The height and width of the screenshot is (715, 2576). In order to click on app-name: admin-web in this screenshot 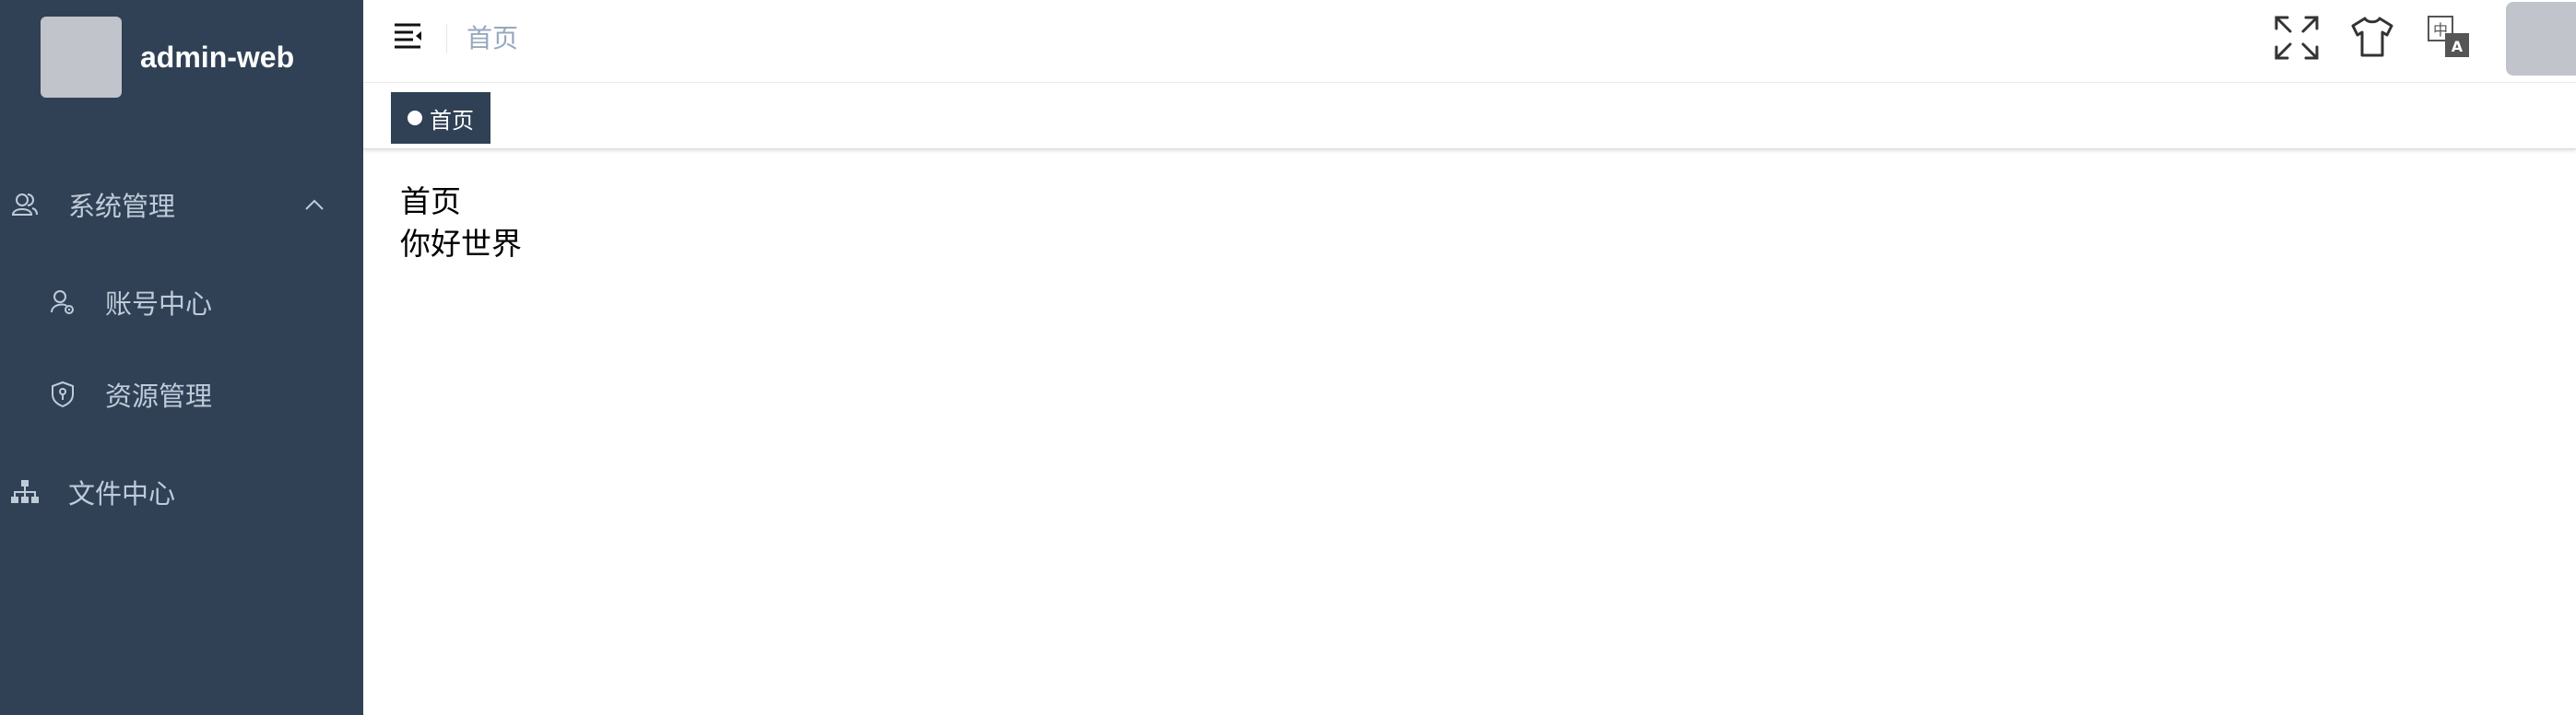, I will do `click(217, 57)`.